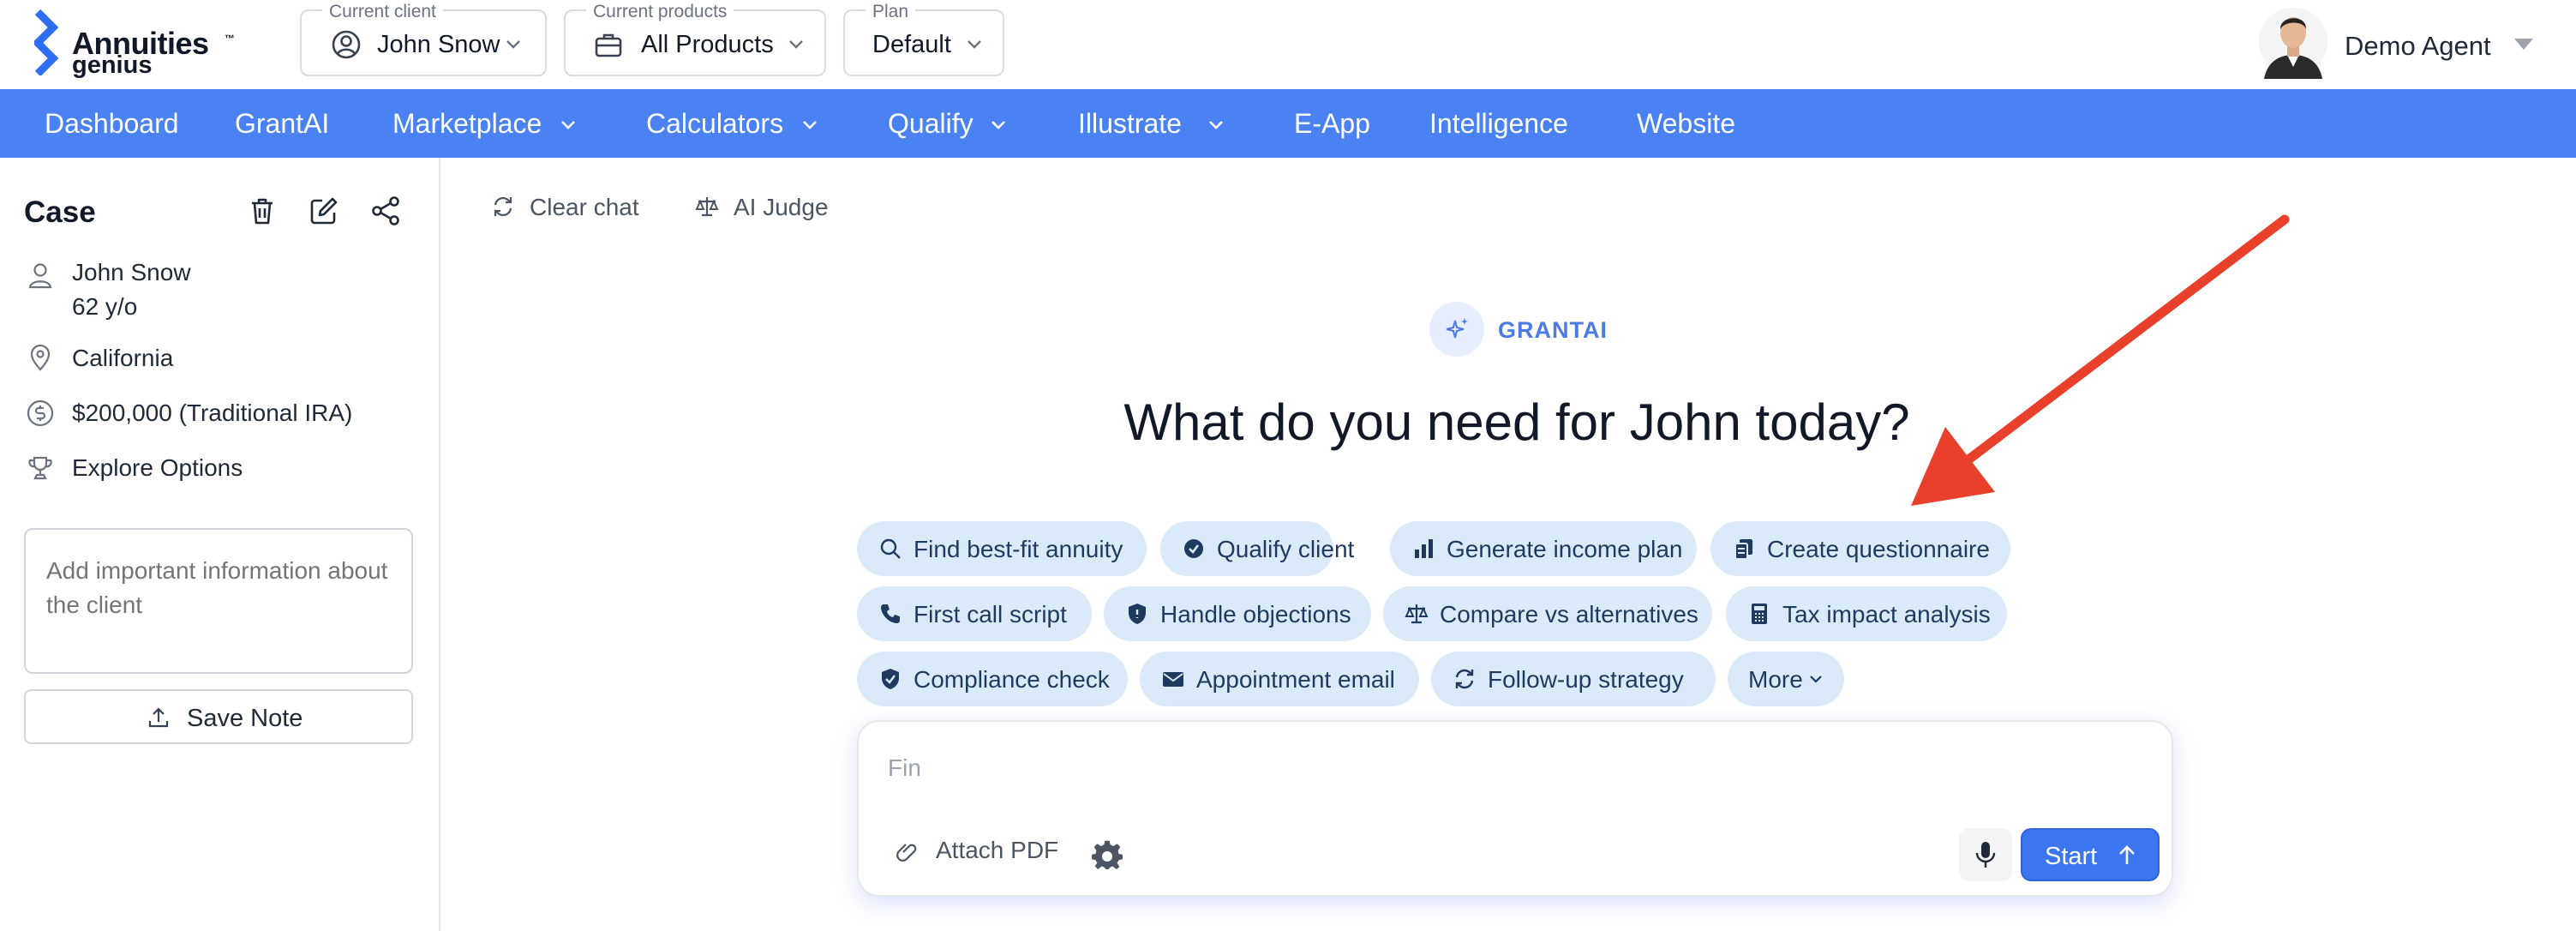 This screenshot has width=2576, height=931. I want to click on attach-pdf-button: Attach PDF, so click(978, 852).